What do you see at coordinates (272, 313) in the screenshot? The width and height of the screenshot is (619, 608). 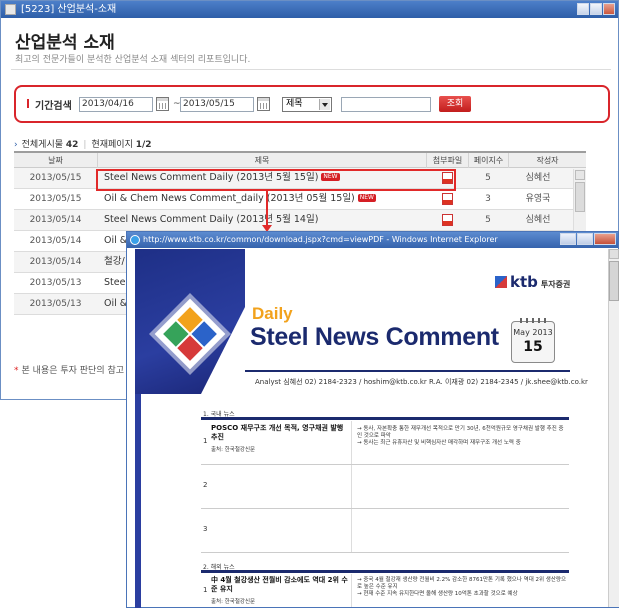 I see `report-kicker: Daily` at bounding box center [272, 313].